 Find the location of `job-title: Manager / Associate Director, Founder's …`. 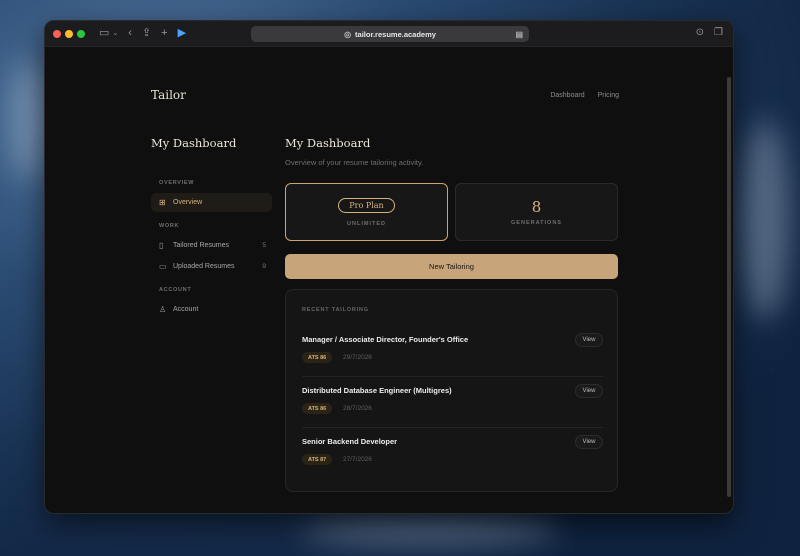

job-title: Manager / Associate Director, Founder's … is located at coordinates (385, 339).